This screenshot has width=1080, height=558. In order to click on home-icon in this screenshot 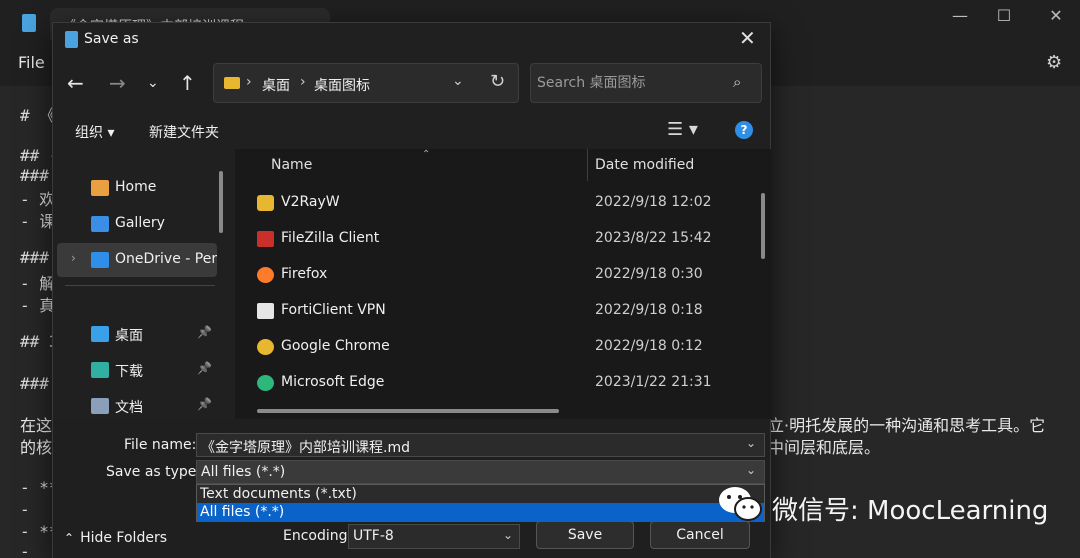, I will do `click(100, 188)`.